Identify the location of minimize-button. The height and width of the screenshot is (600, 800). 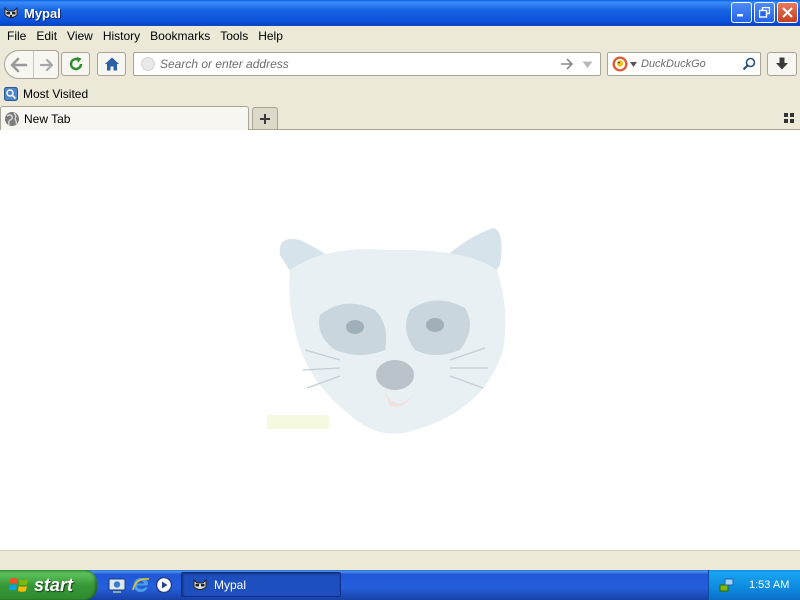
(741, 12).